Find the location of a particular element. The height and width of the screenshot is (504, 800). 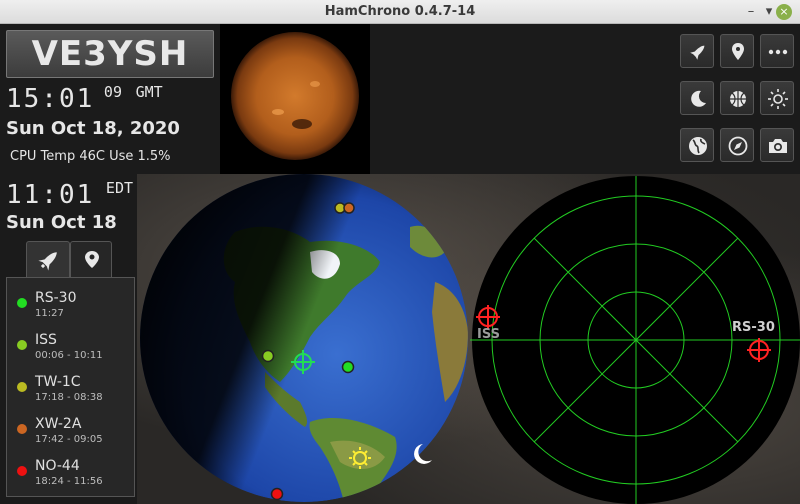

moon-button is located at coordinates (697, 98).